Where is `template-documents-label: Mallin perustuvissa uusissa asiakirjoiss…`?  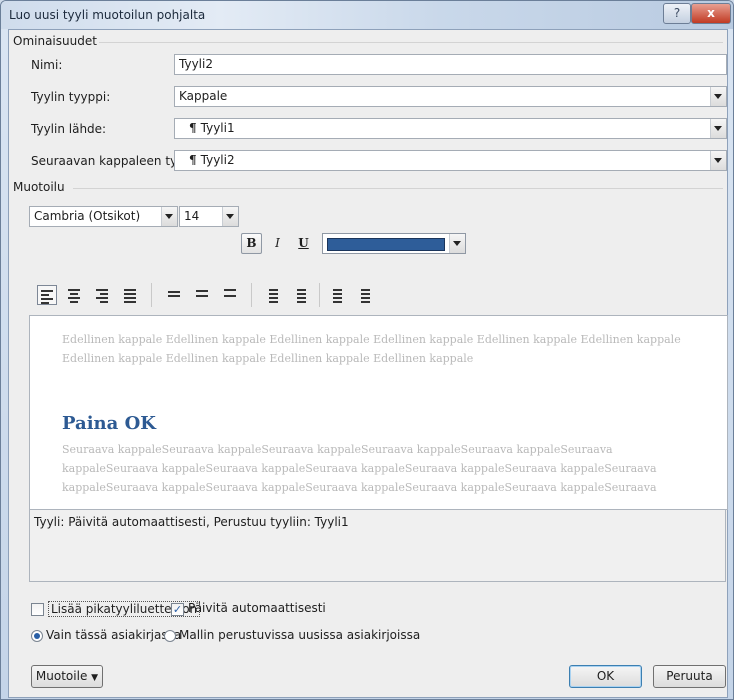 template-documents-label: Mallin perustuvissa uusissa asiakirjoiss… is located at coordinates (299, 635).